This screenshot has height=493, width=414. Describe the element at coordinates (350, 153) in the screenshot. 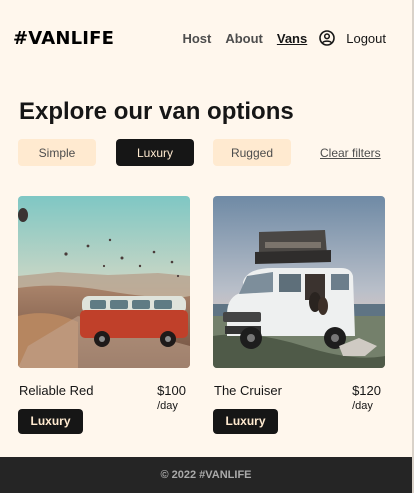

I see `clear-filters-link: Clear filters` at that location.